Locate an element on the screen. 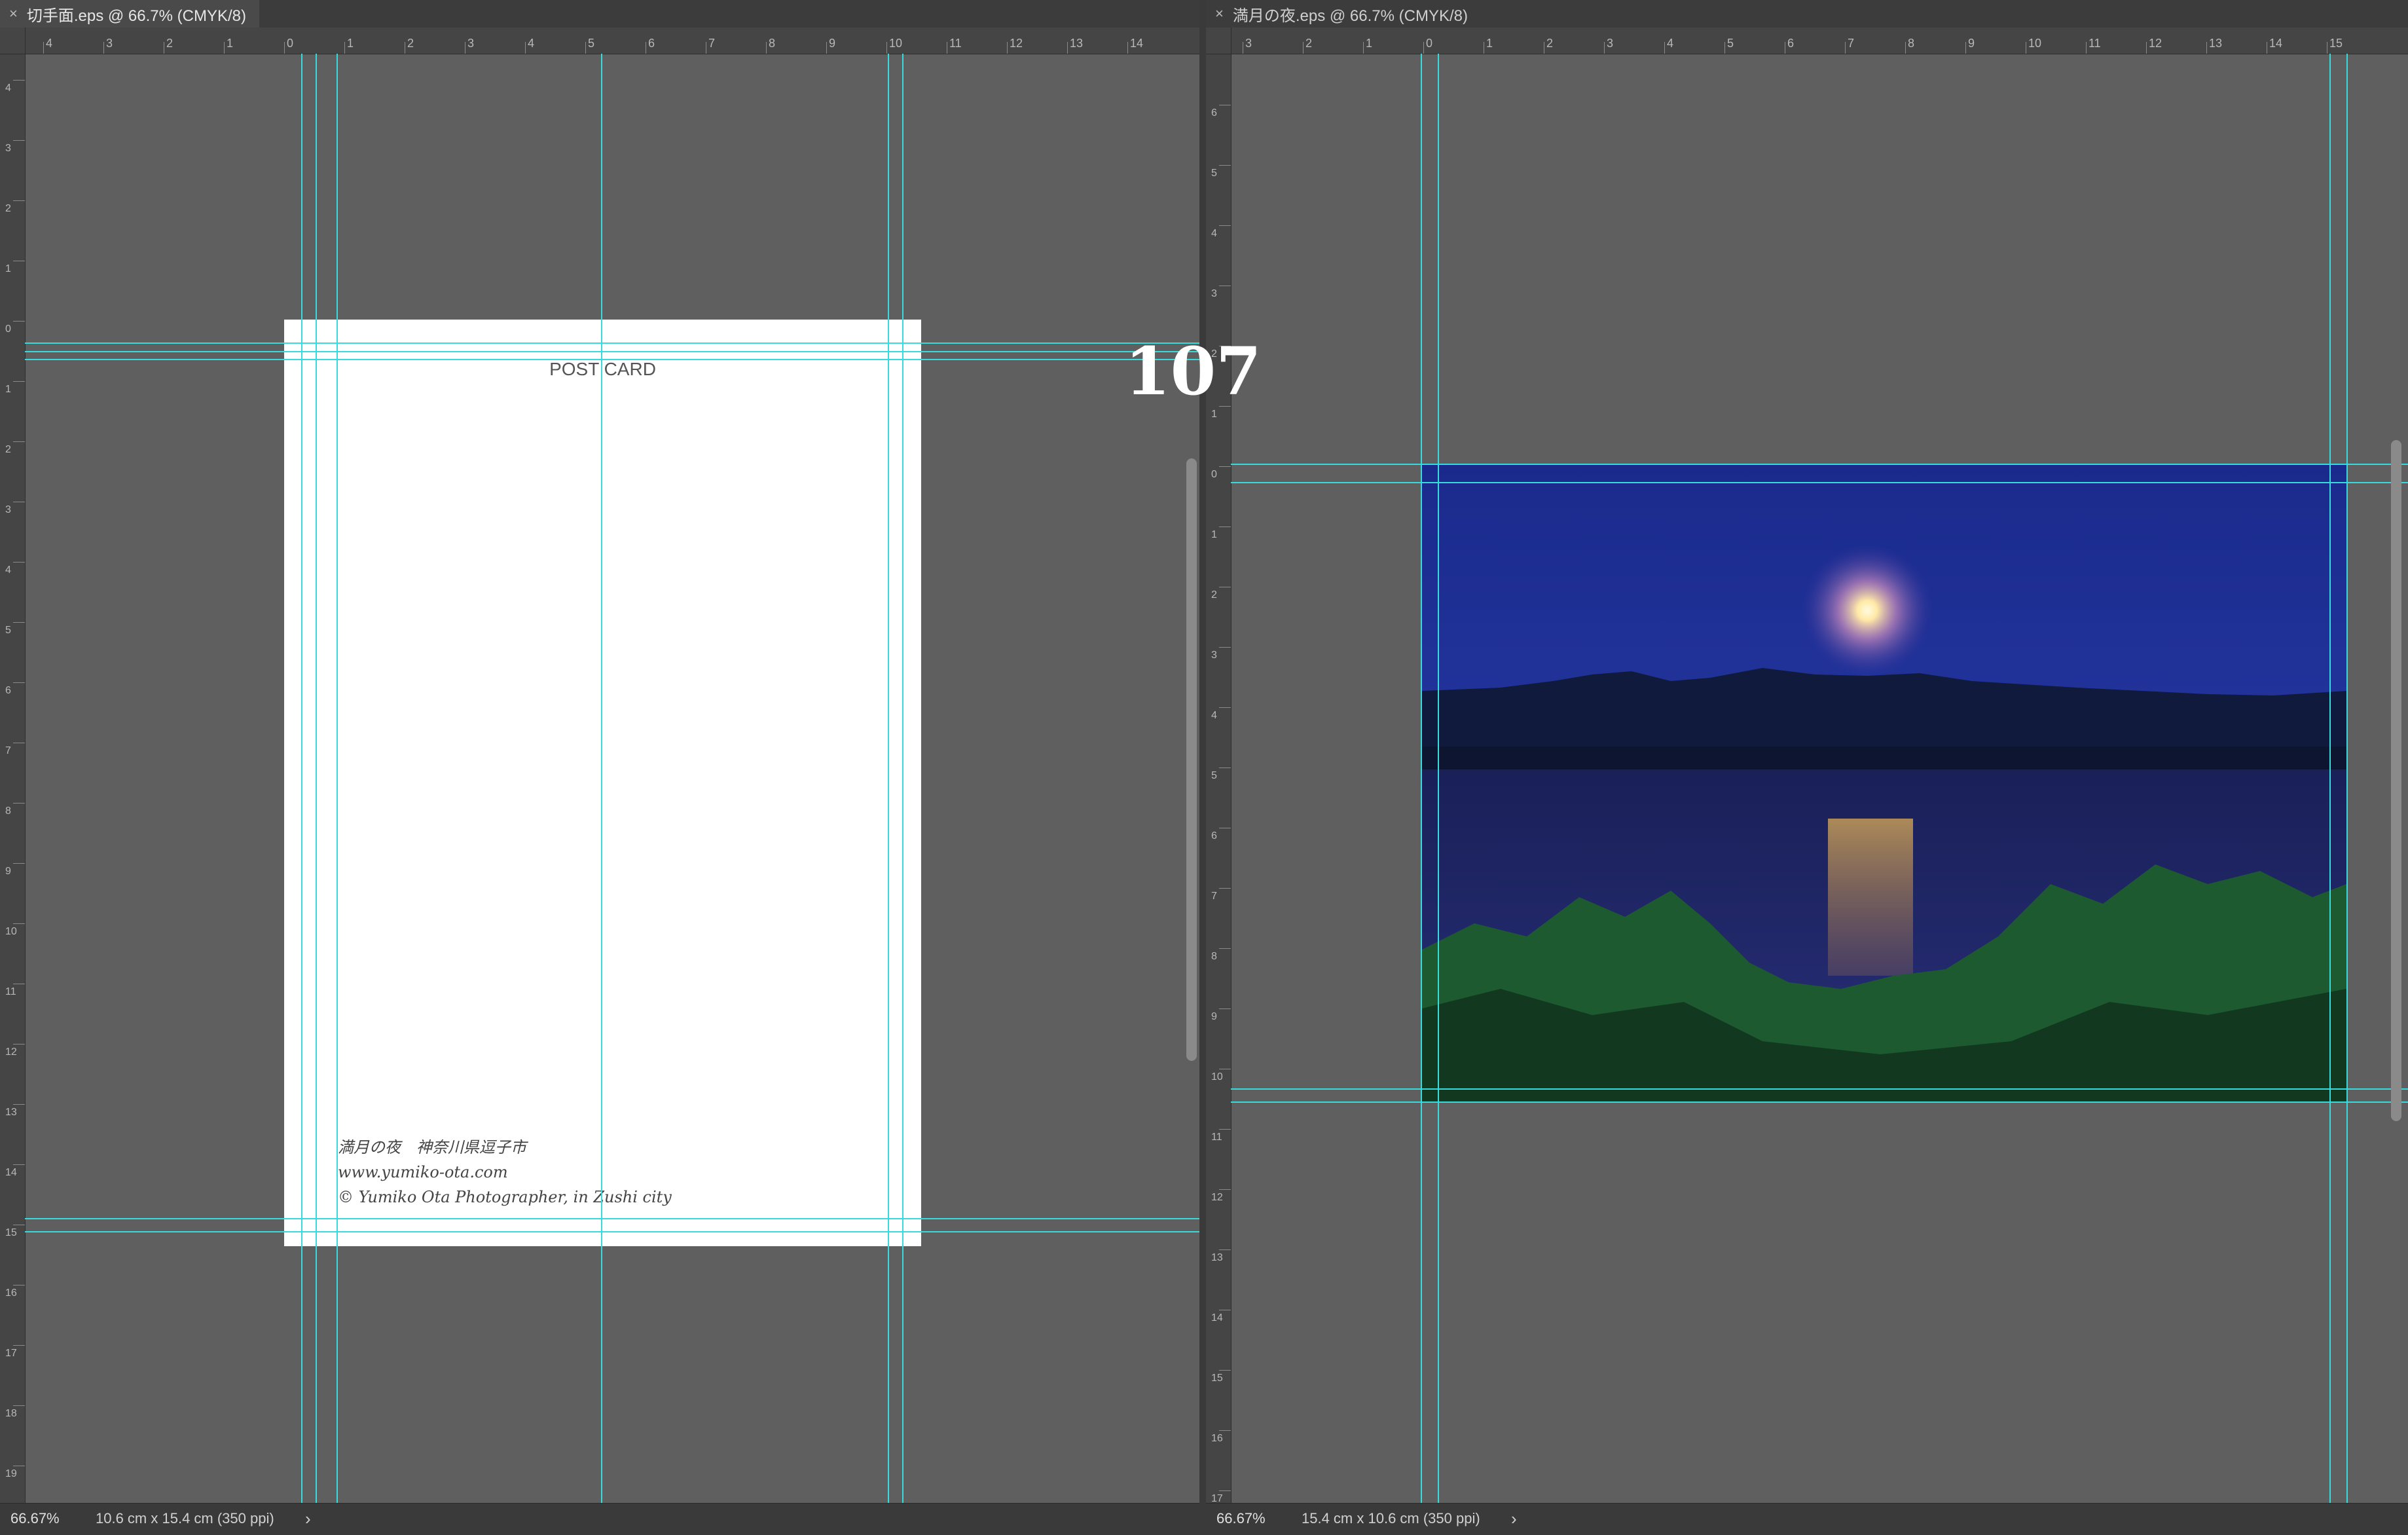 This screenshot has width=2408, height=1535. ruler-label: 14 is located at coordinates (11, 1172).